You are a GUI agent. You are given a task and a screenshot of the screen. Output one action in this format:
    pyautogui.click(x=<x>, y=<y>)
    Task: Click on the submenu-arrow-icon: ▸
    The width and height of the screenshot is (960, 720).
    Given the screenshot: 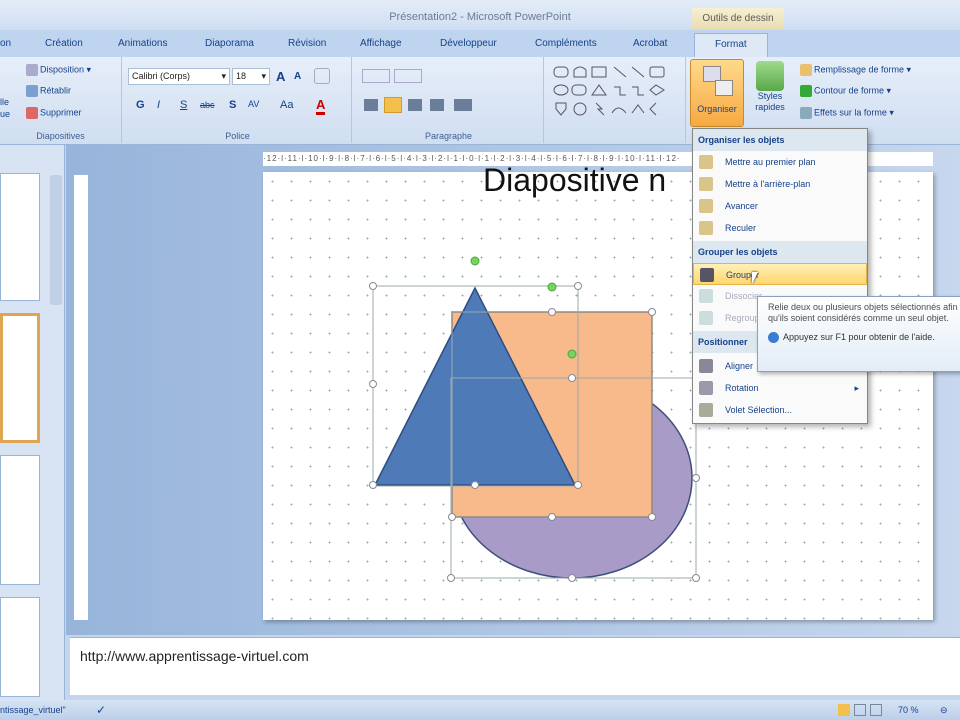 What is the action you would take?
    pyautogui.click(x=856, y=388)
    